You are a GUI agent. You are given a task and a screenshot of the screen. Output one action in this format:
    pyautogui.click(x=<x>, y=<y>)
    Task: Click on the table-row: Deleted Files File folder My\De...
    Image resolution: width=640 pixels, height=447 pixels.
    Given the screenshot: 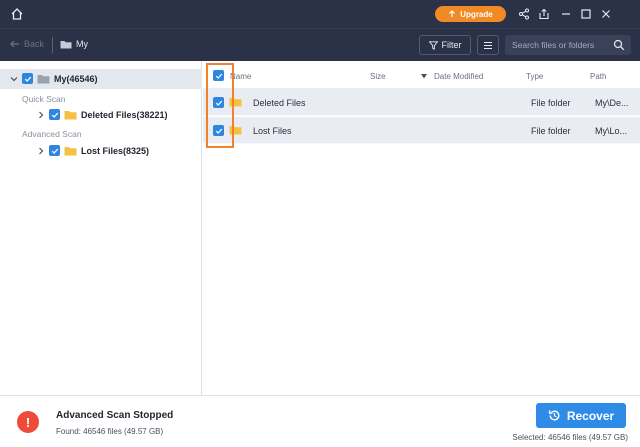 What is the action you would take?
    pyautogui.click(x=421, y=102)
    